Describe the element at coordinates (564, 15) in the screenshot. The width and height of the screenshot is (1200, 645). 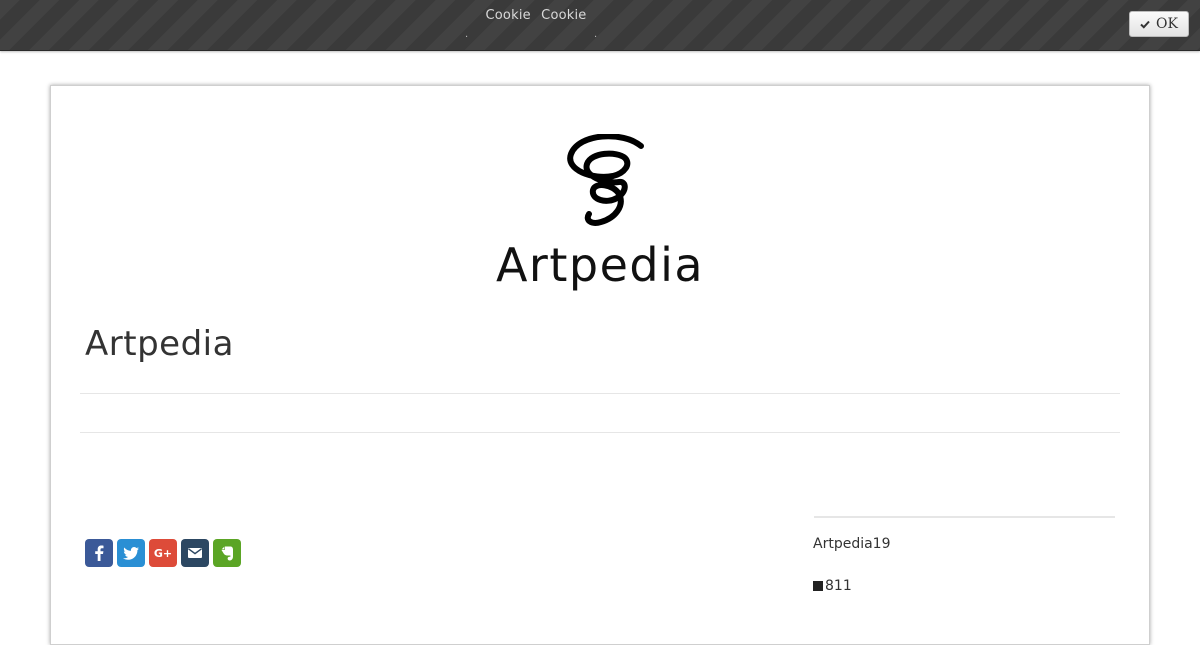
I see `cookie-text-2: Cookie` at that location.